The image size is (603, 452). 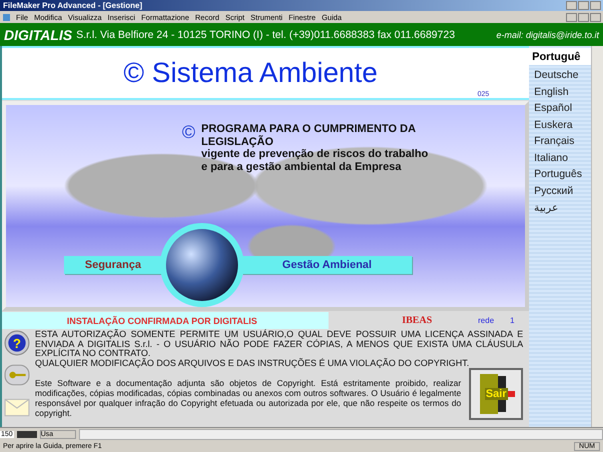 What do you see at coordinates (547, 35) in the screenshot?
I see `company-email: e-mail: digitalis@iride.to.it` at bounding box center [547, 35].